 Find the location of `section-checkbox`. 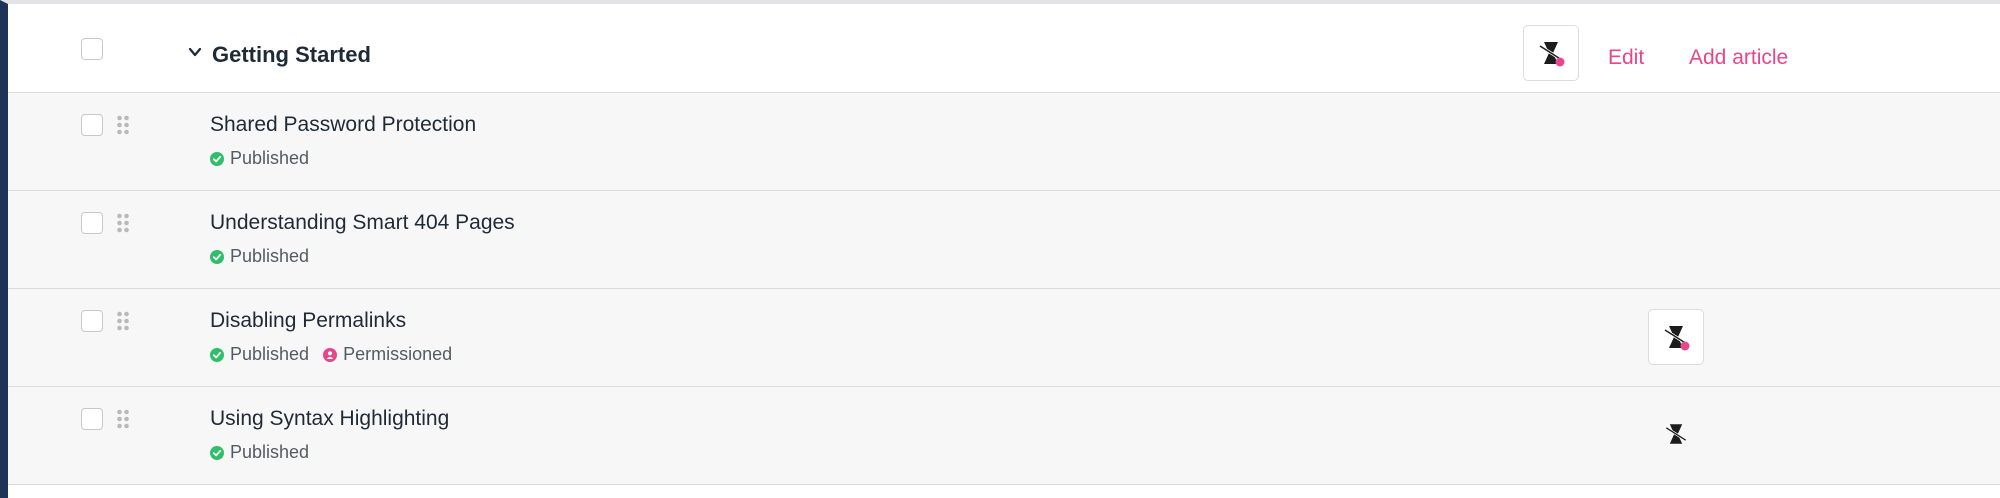

section-checkbox is located at coordinates (92, 49).